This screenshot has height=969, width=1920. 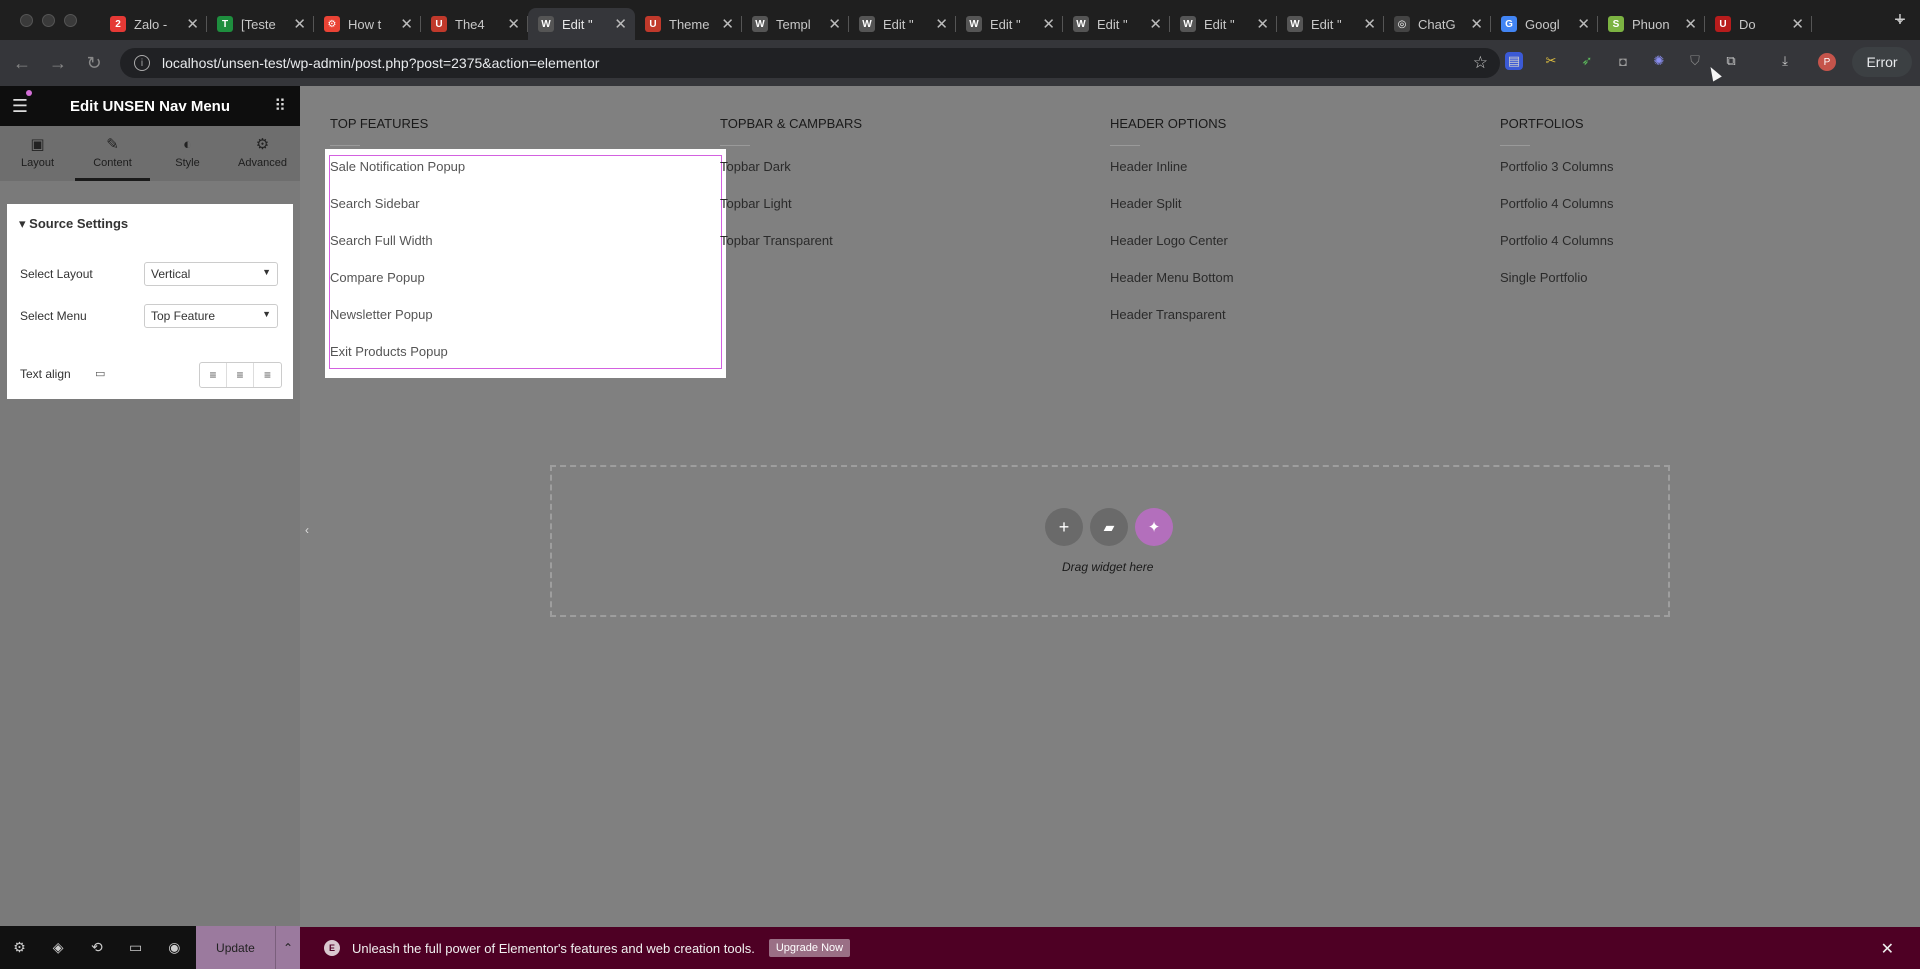 I want to click on menu-link: Sale Notification Popup, so click(x=397, y=166).